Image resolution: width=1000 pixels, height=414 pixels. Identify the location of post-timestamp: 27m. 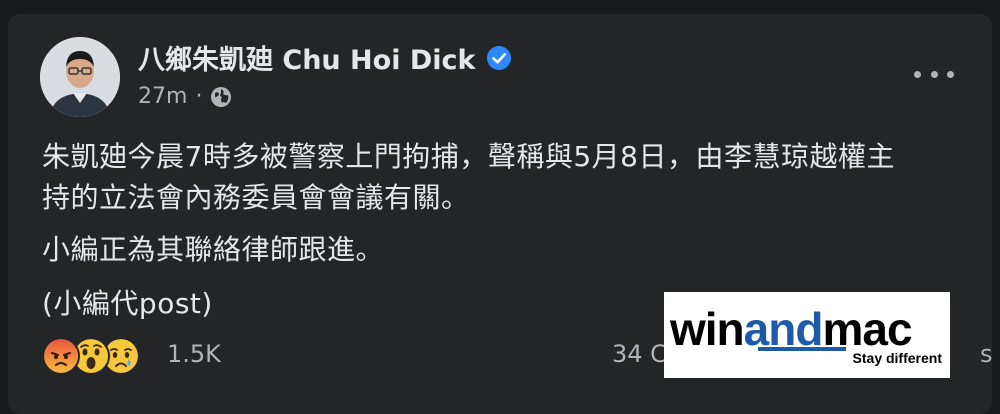
(162, 96).